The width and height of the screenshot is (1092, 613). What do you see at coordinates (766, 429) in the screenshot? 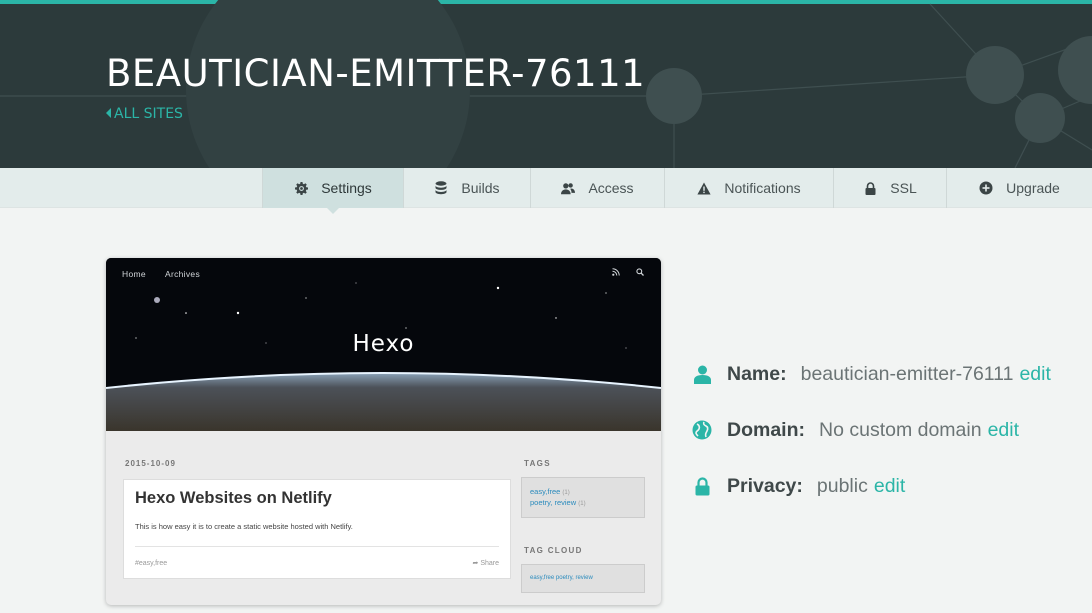
I see `domain-label: Domain:` at bounding box center [766, 429].